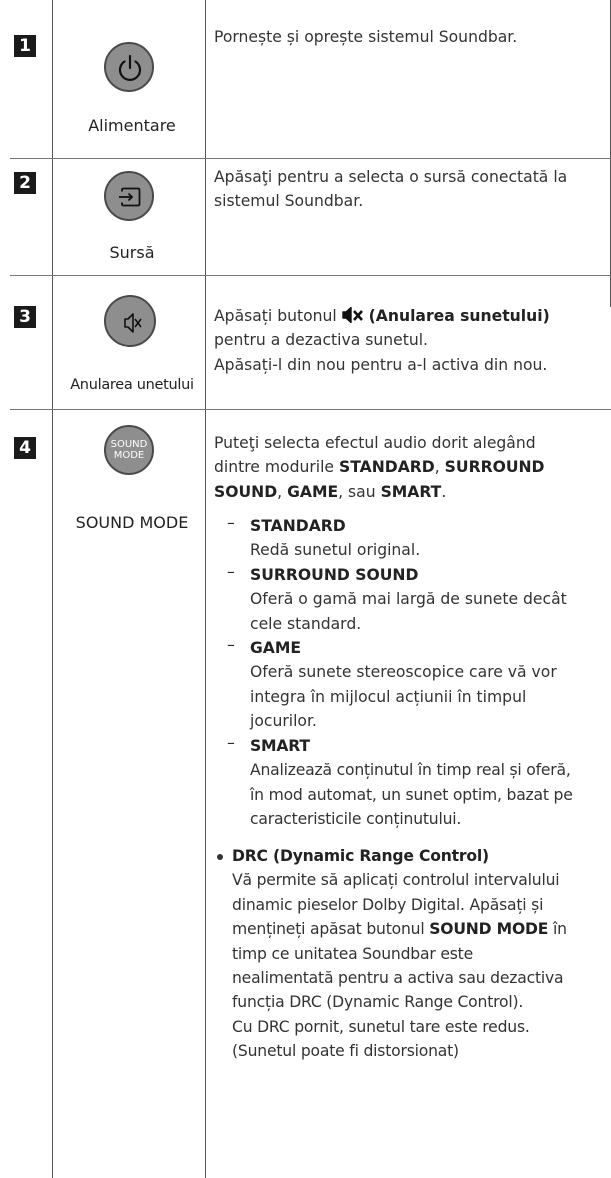 Image resolution: width=611 pixels, height=1178 pixels. What do you see at coordinates (220, 857) in the screenshot?
I see `bullet-dot` at bounding box center [220, 857].